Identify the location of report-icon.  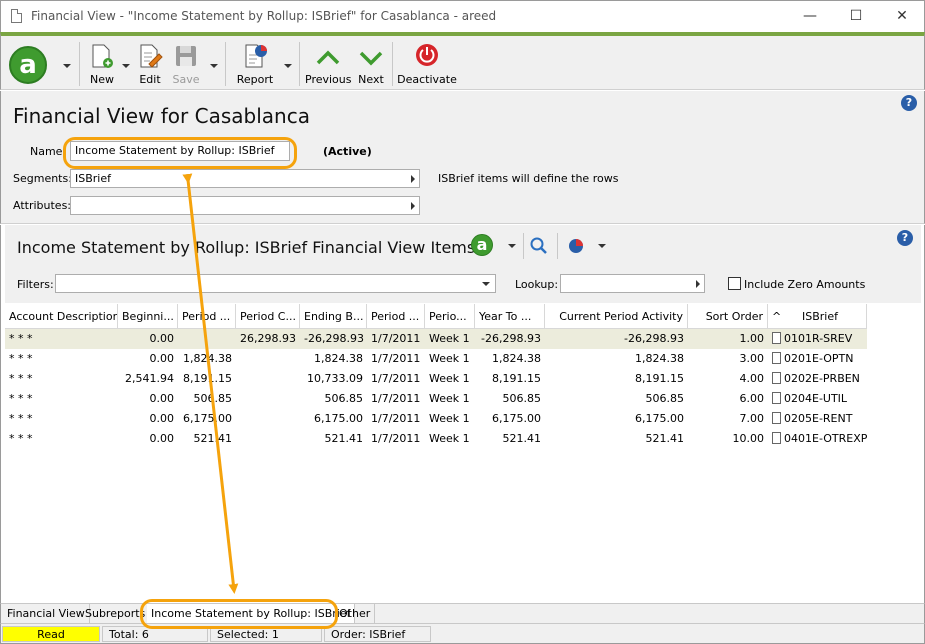
(256, 56).